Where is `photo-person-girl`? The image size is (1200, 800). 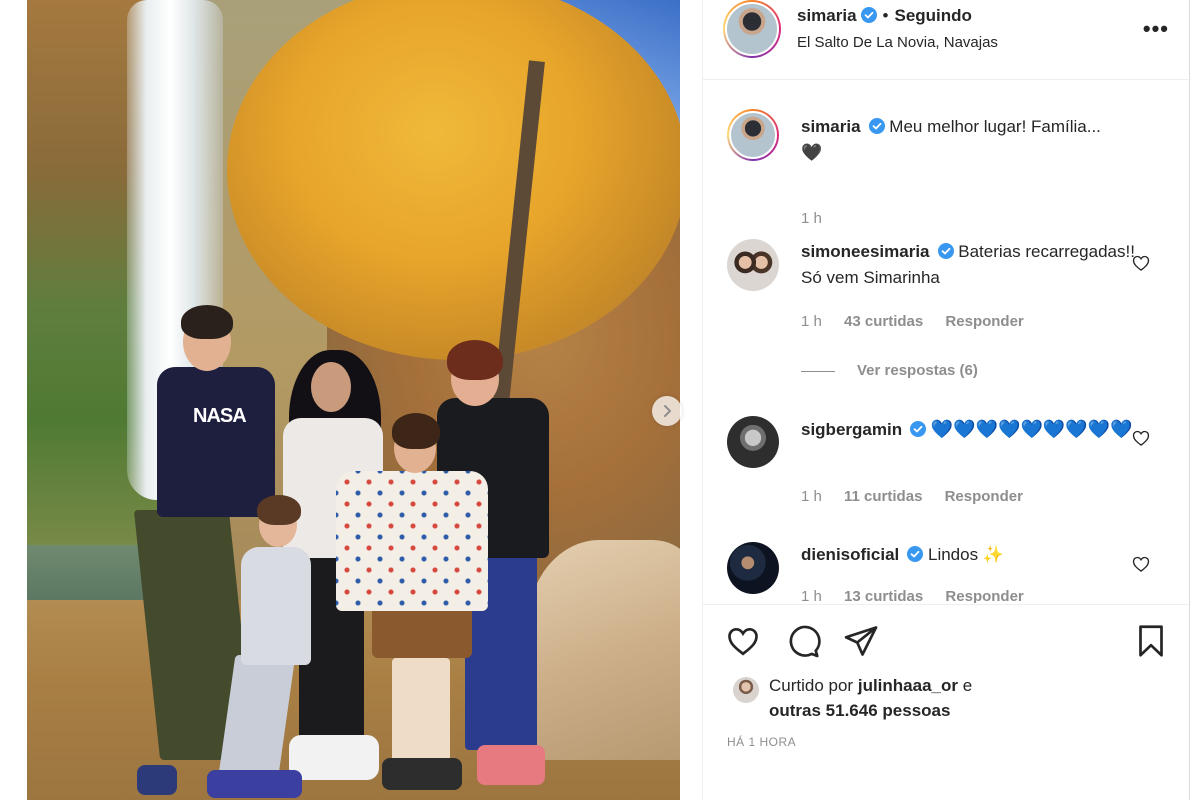 photo-person-girl is located at coordinates (412, 606).